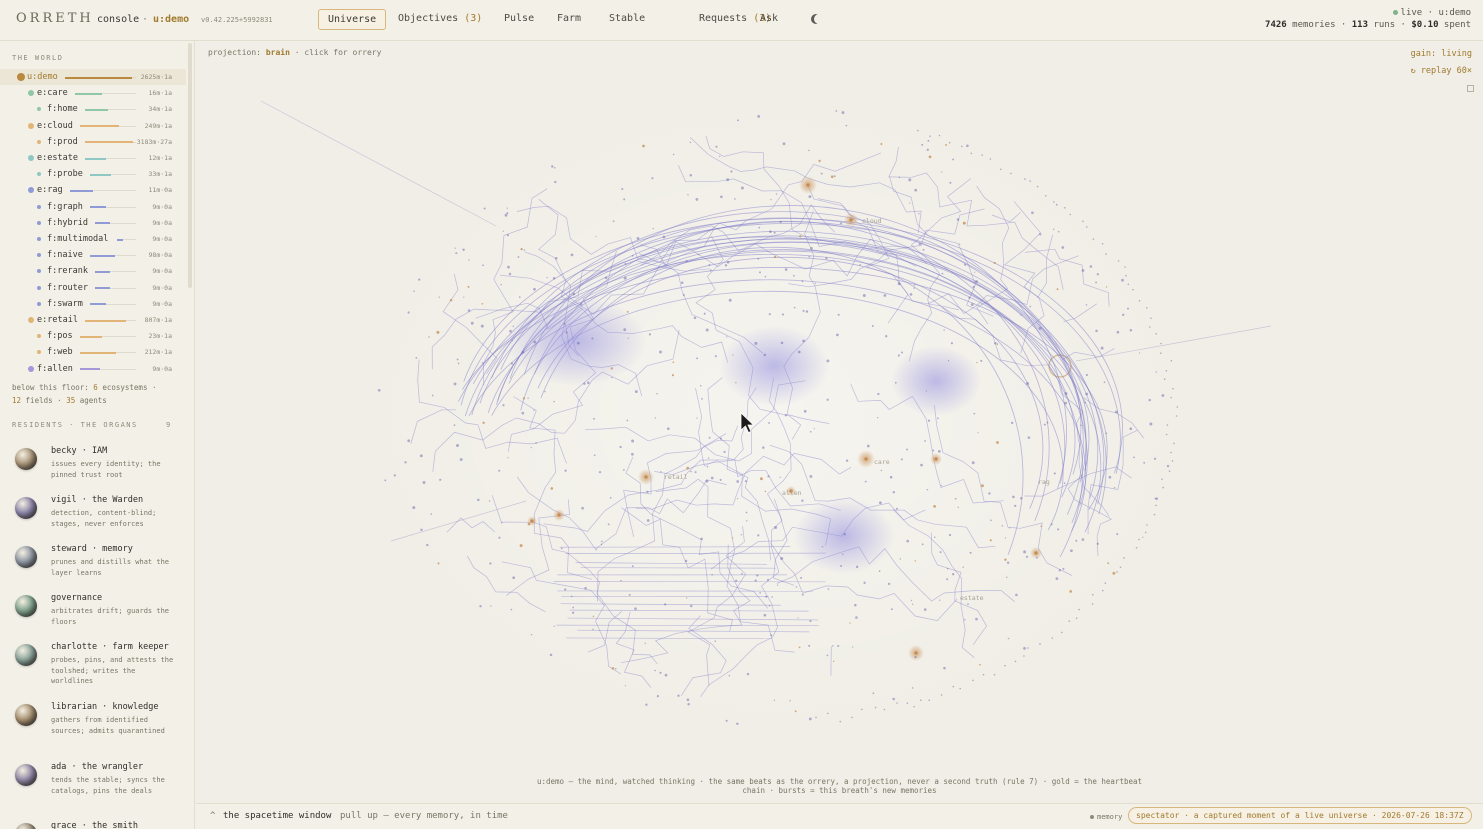  I want to click on tree-item-f-naive: f:naive 98m·0a, so click(93, 255).